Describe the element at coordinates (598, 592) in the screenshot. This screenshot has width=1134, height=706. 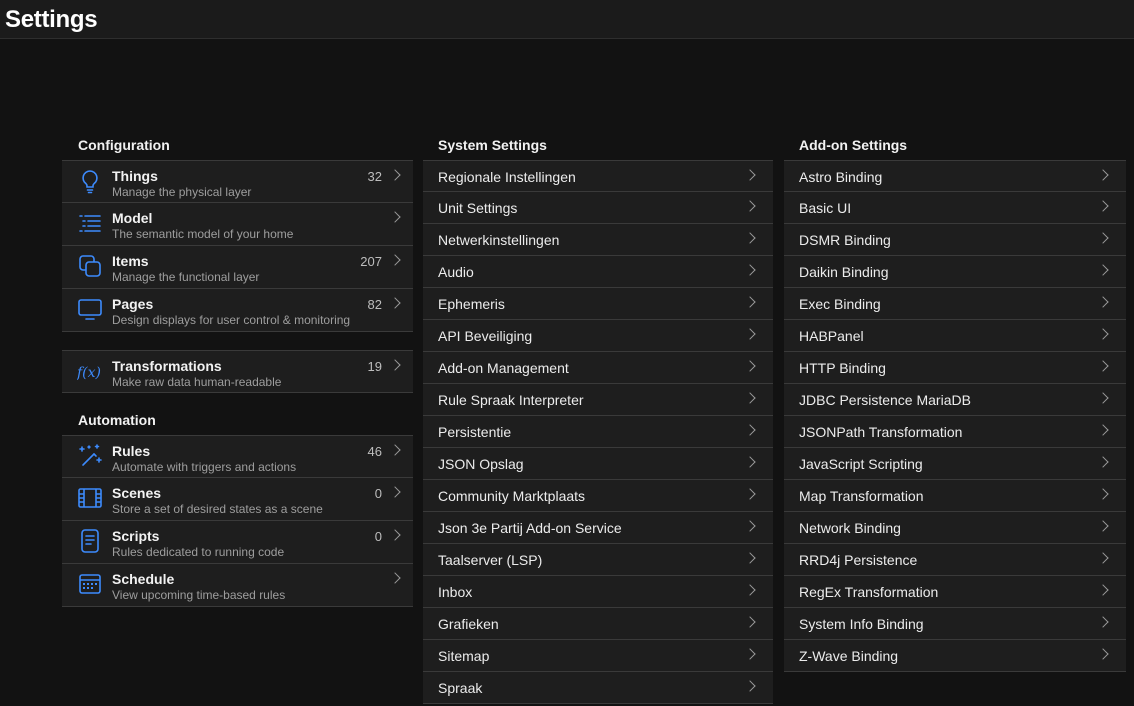
I see `system-setting-item: Inbox` at that location.